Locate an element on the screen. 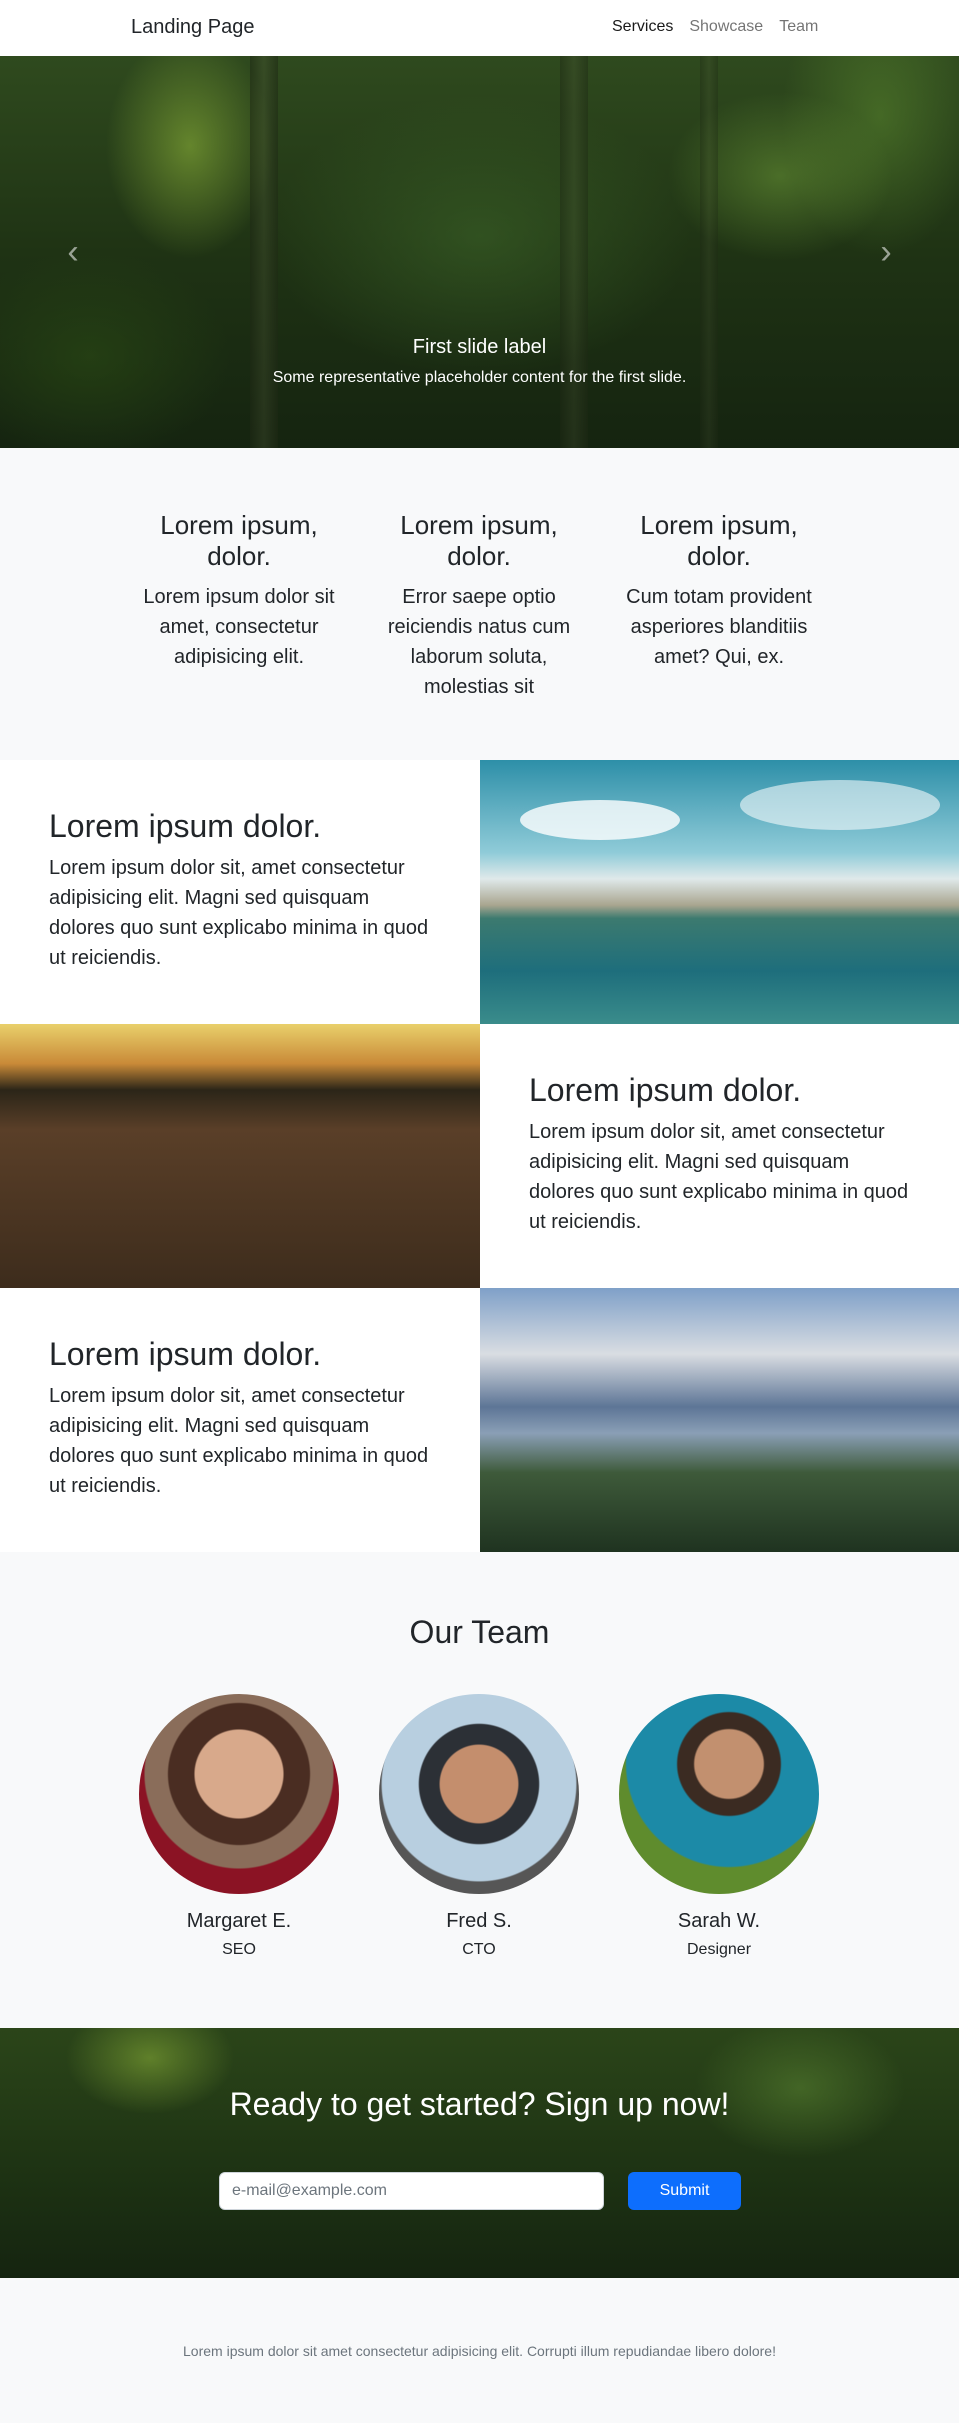 The height and width of the screenshot is (2423, 959). carousel-prev-button: ‹ is located at coordinates (73, 252).